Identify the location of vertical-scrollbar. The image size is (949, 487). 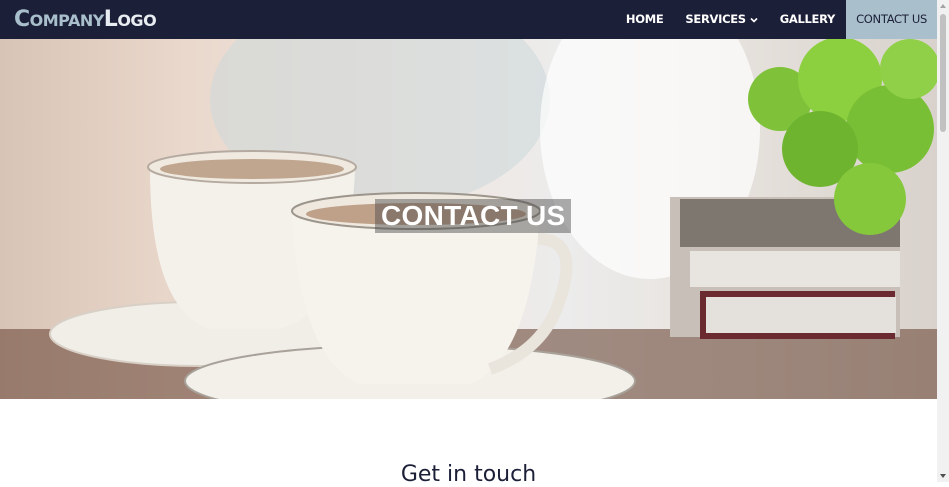
(943, 241).